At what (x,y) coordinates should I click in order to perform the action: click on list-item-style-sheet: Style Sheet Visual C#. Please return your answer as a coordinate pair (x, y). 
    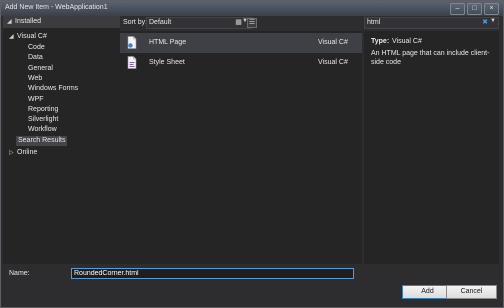
    Looking at the image, I should click on (241, 63).